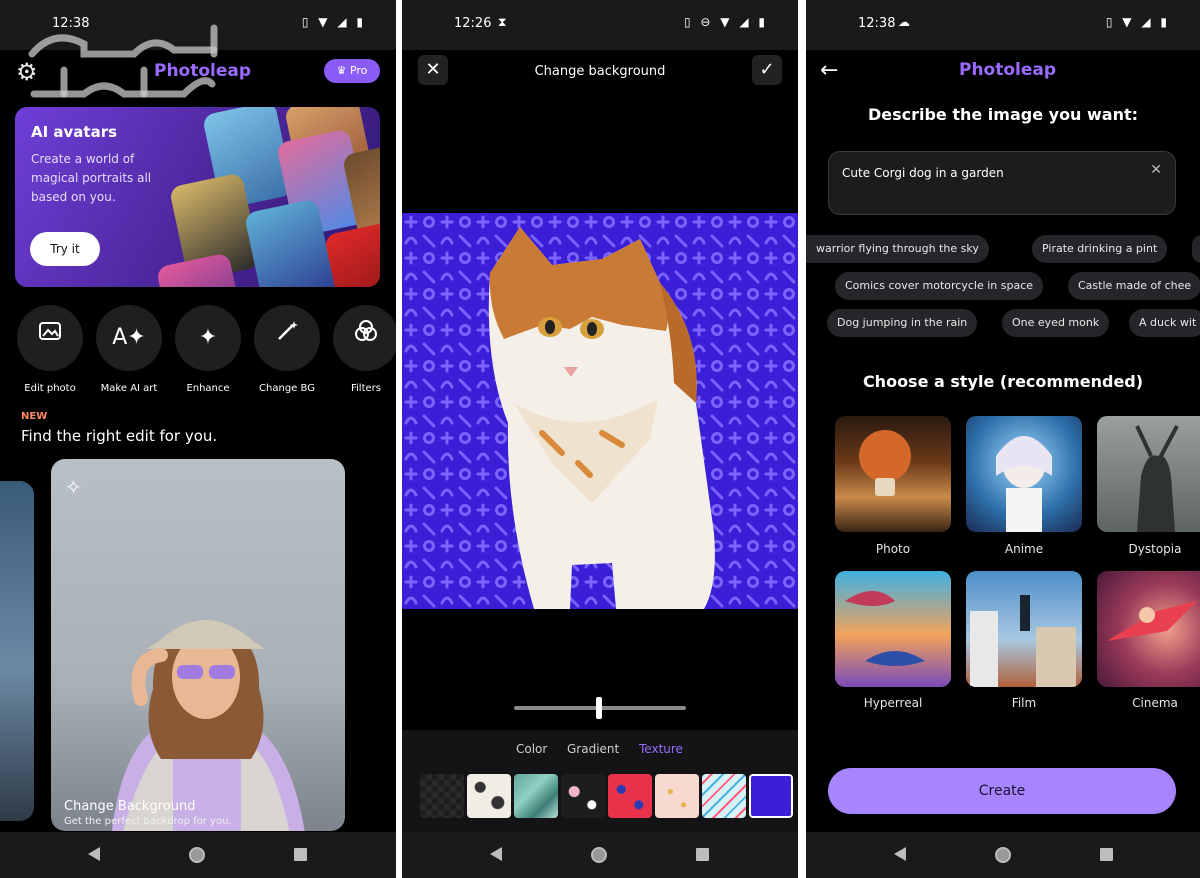 The image size is (1200, 878). I want to click on tool-enhance: ✦ Enhance, so click(208, 349).